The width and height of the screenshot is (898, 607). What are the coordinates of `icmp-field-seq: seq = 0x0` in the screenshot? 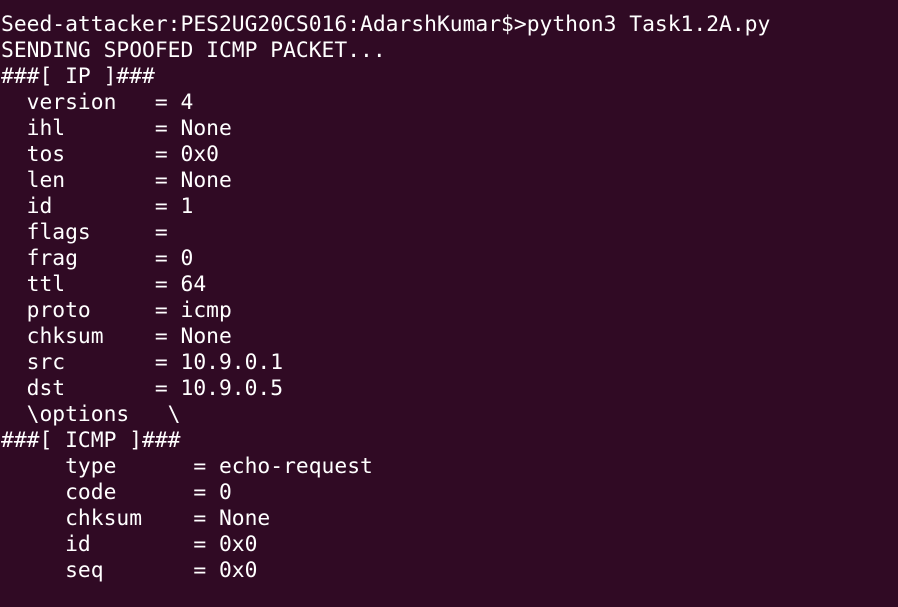 It's located at (129, 570).